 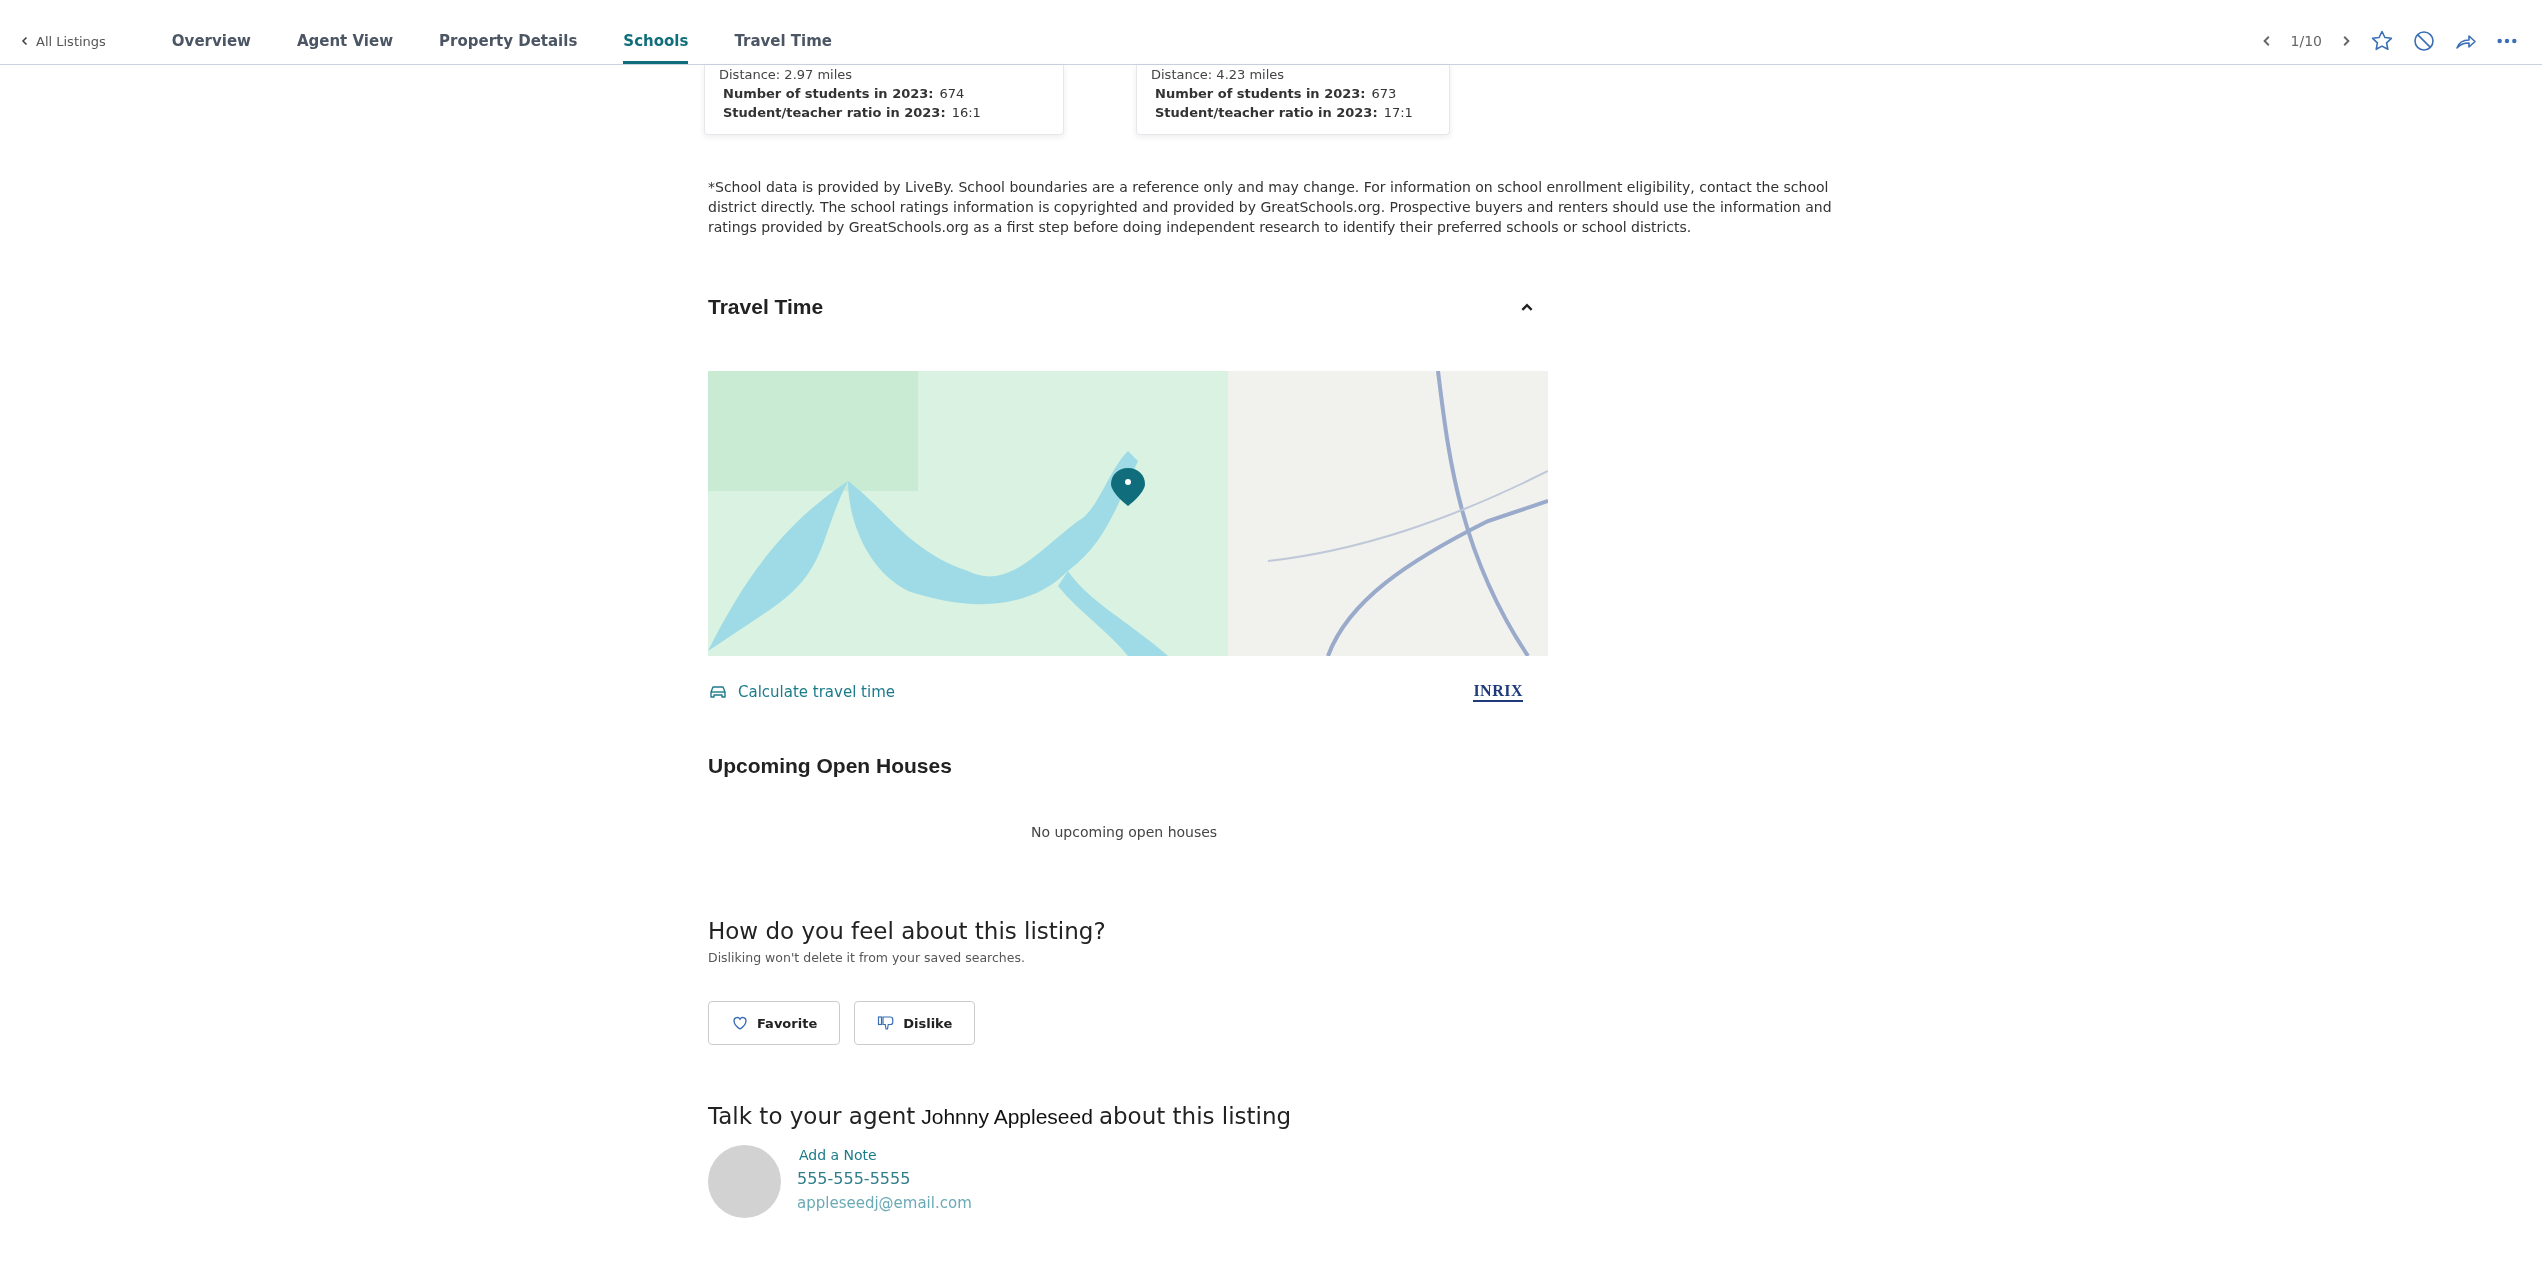 I want to click on phone-link: 555-555-5555, so click(x=854, y=1178).